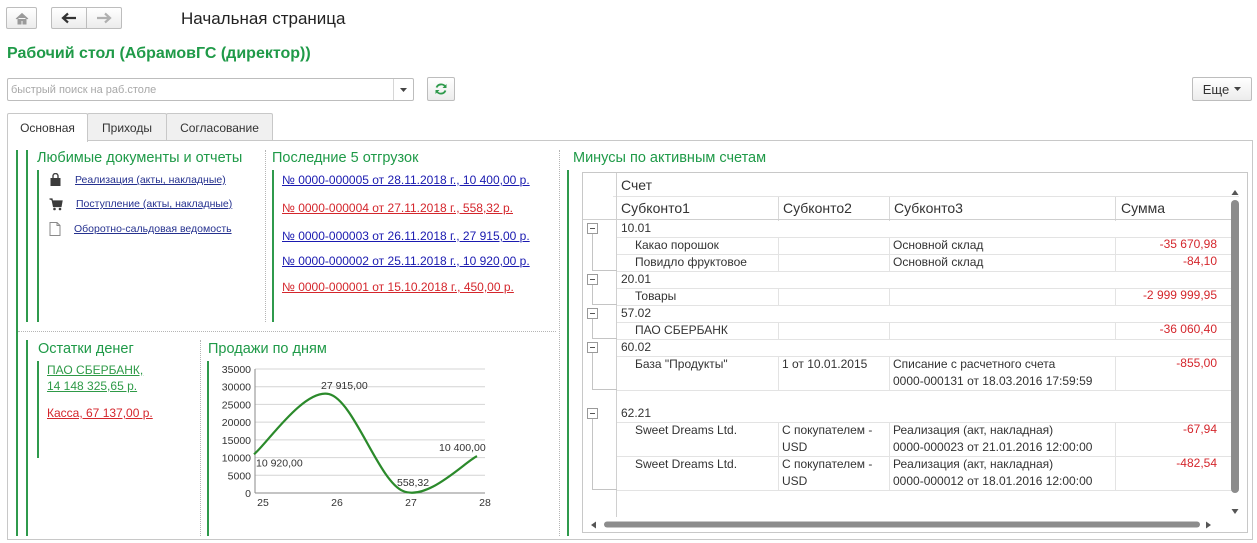  I want to click on cell-sum: -84,10, so click(1200, 261).